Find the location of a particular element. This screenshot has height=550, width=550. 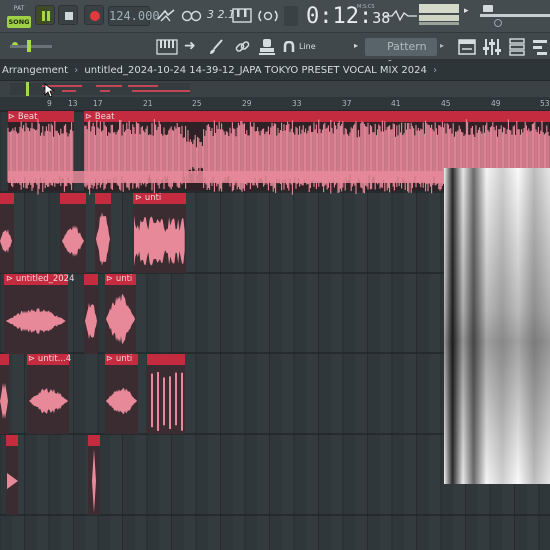

playlist-view-icon is located at coordinates (467, 47).